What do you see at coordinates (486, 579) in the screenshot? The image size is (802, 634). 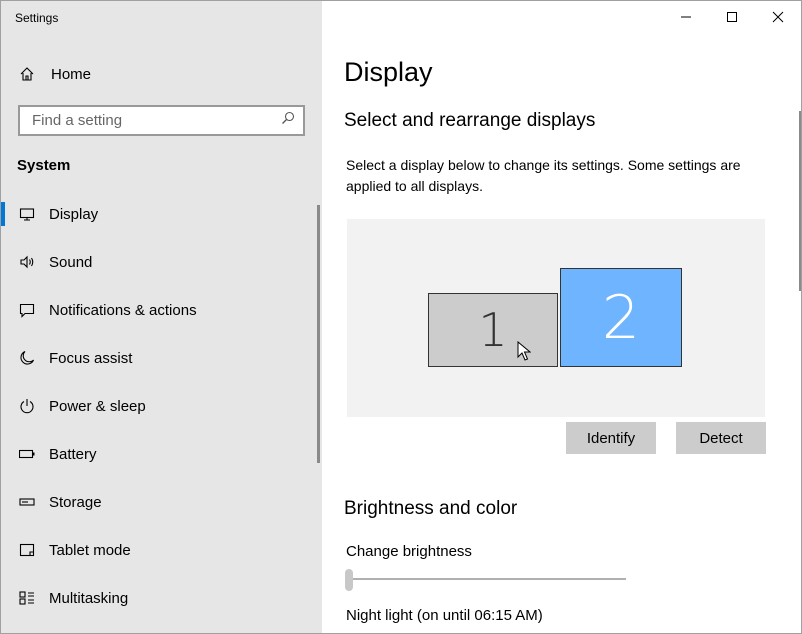 I see `brightness-slider-track` at bounding box center [486, 579].